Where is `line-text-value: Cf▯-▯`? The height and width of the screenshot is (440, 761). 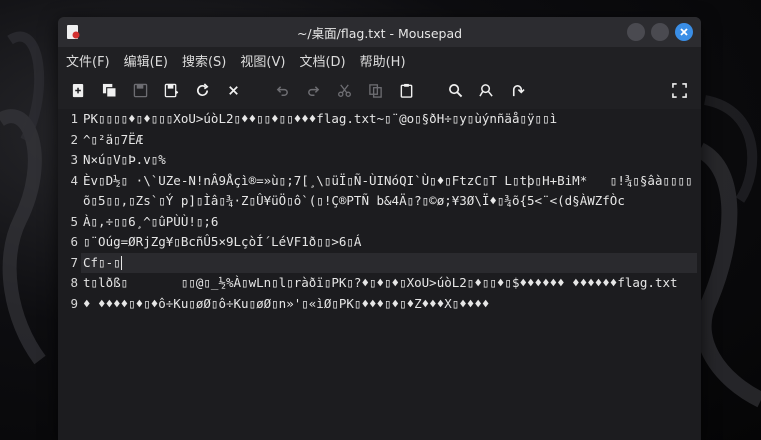 line-text-value: Cf▯-▯ is located at coordinates (102, 262).